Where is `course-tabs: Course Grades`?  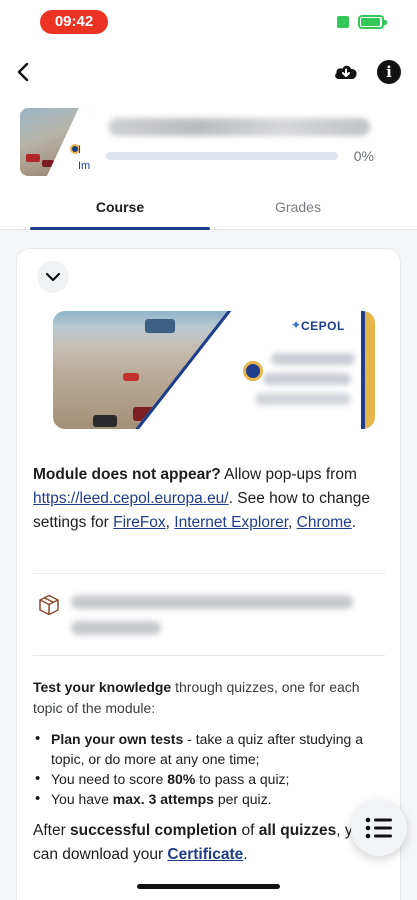 course-tabs: Course Grades is located at coordinates (208, 210).